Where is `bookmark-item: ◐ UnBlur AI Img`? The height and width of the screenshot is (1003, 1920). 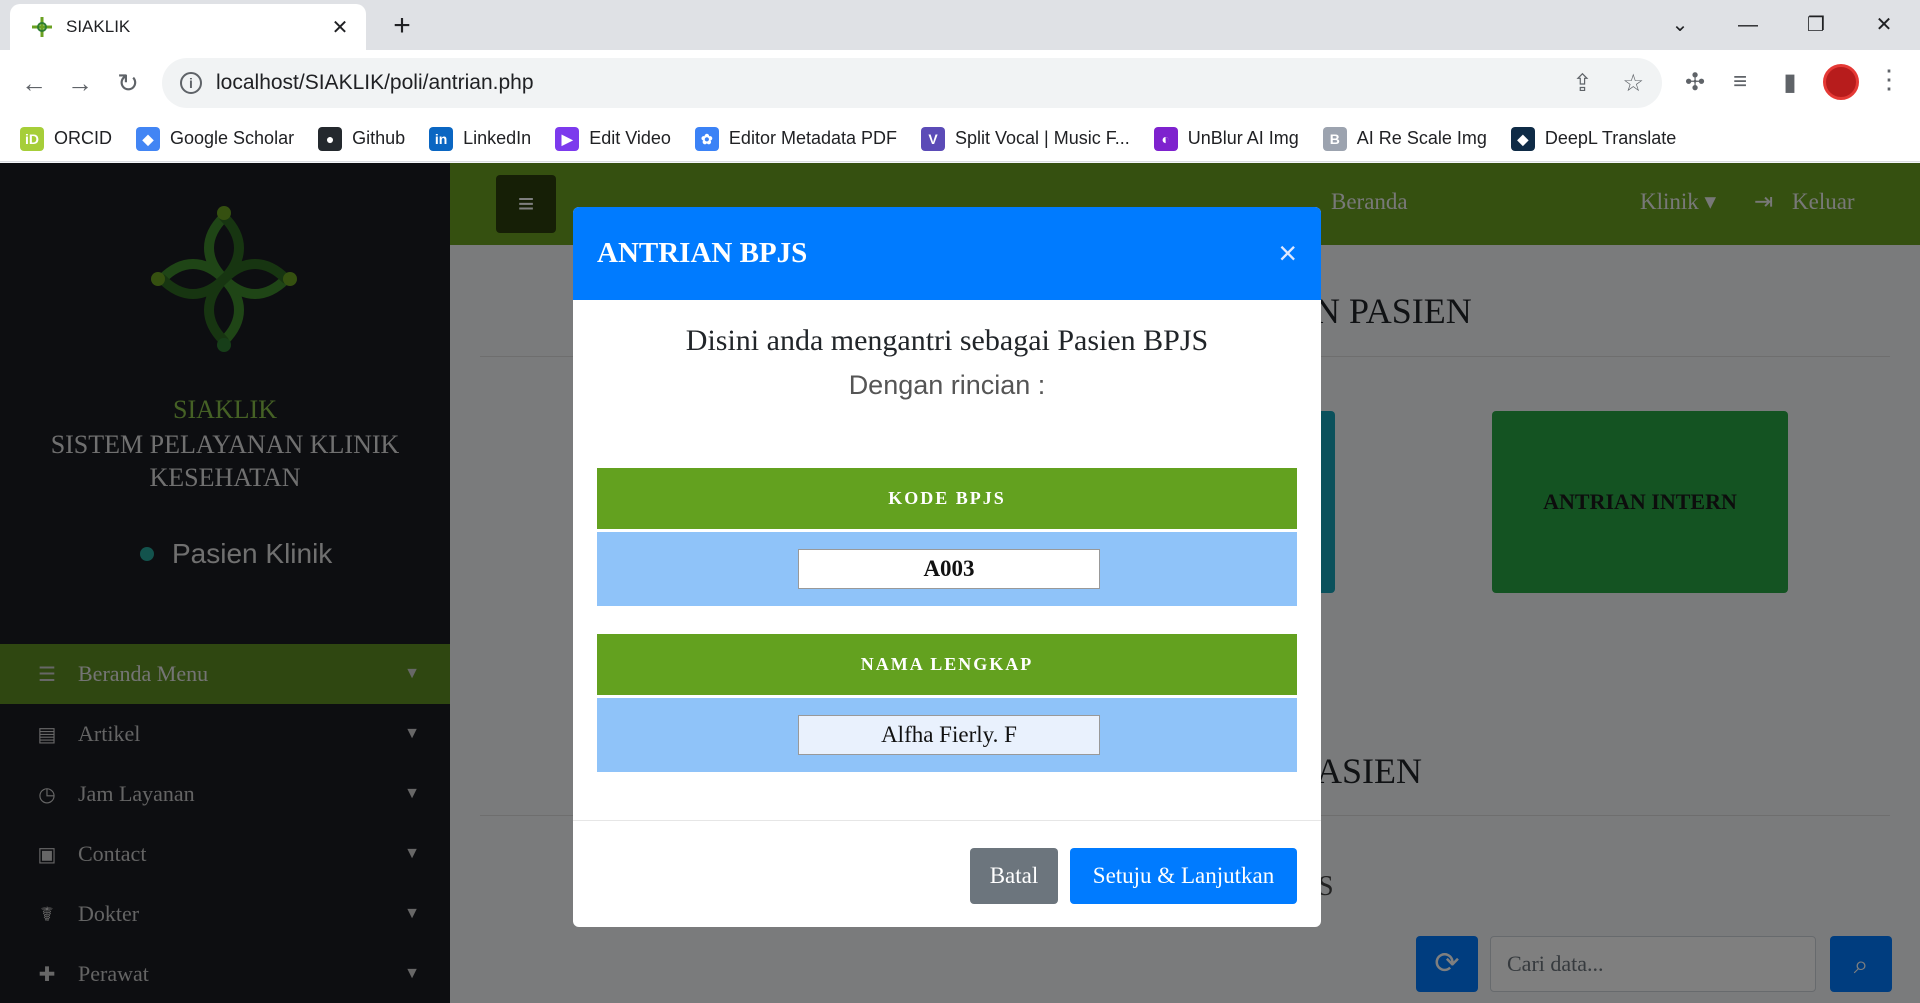 bookmark-item: ◐ UnBlur AI Img is located at coordinates (1226, 138).